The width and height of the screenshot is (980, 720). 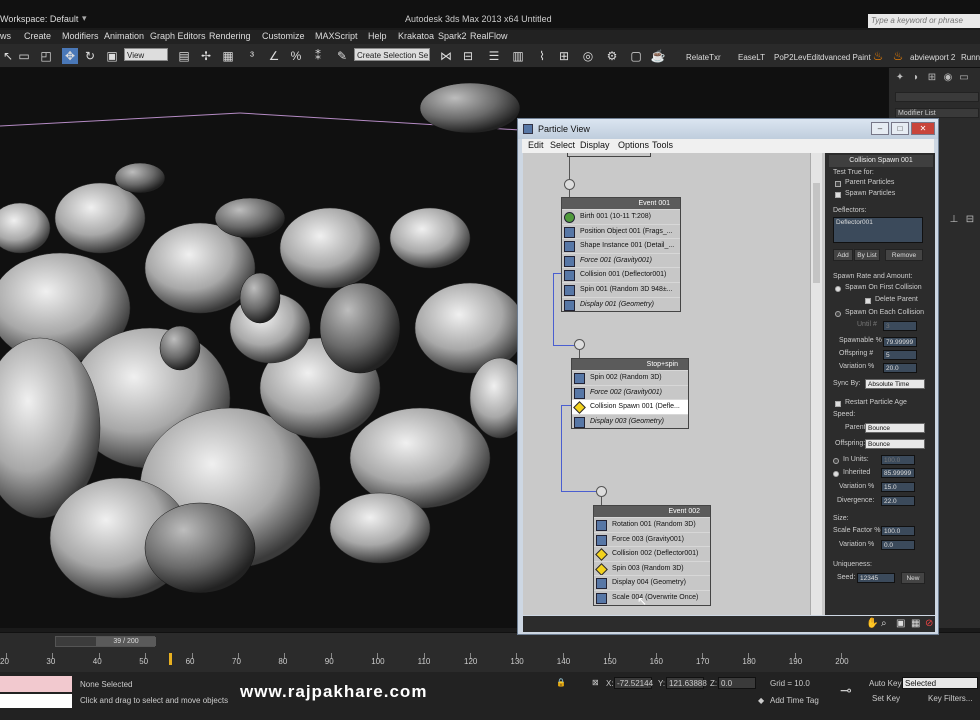 What do you see at coordinates (924, 21) in the screenshot?
I see `search-input` at bounding box center [924, 21].